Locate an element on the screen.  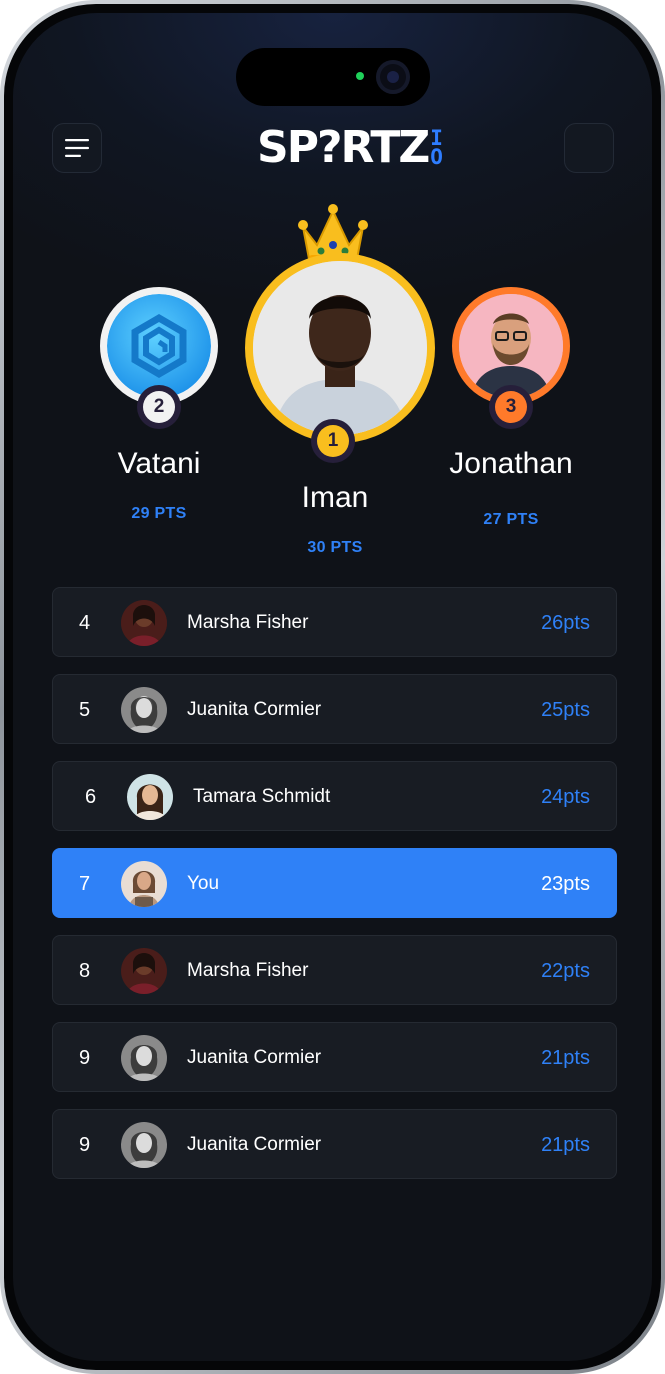
hamburger-menu-icon is located at coordinates (77, 148).